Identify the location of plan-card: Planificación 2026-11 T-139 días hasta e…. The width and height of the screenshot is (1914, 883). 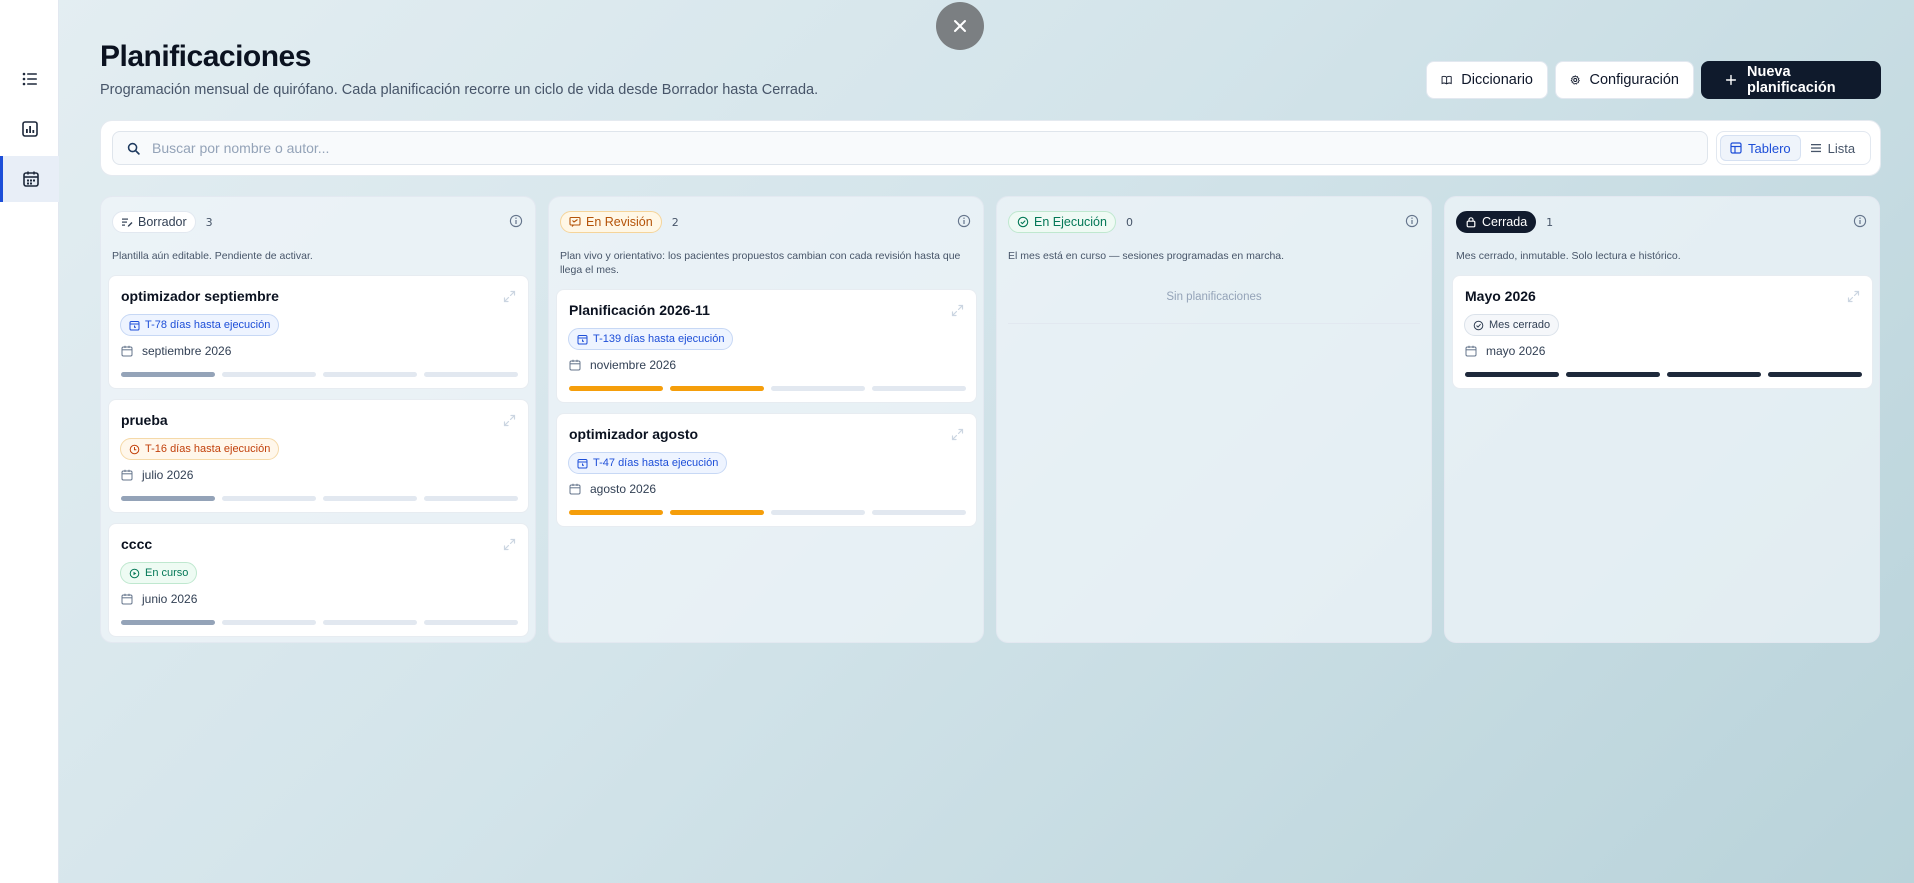
(766, 346).